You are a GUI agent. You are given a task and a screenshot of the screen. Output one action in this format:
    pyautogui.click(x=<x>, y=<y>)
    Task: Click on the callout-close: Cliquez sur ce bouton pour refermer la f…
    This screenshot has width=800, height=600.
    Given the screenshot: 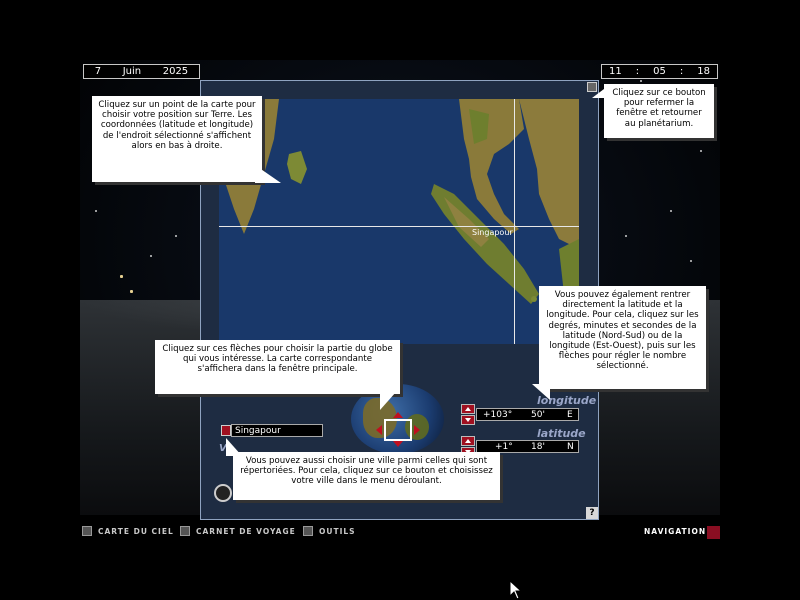 What is the action you would take?
    pyautogui.click(x=659, y=111)
    